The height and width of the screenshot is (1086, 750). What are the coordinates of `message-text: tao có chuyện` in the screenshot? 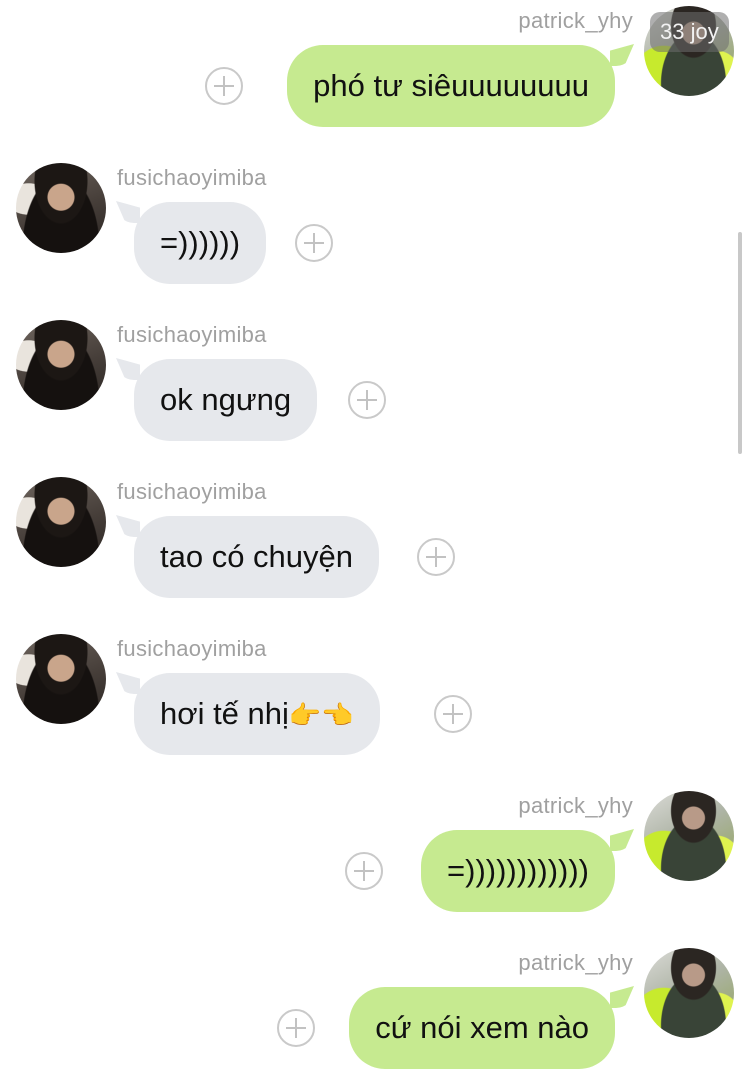 It's located at (257, 556).